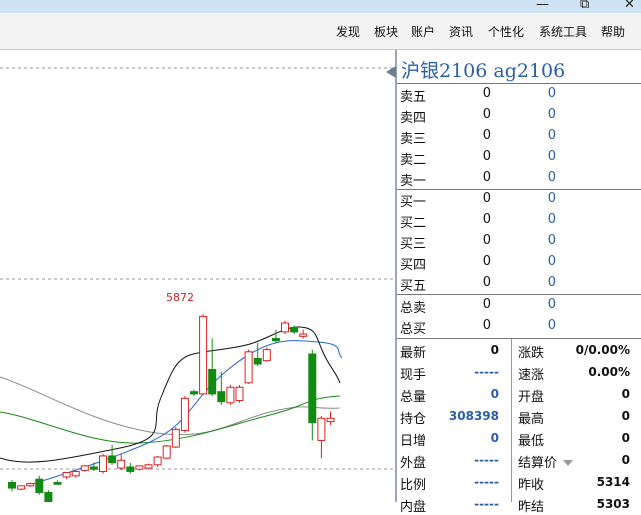  I want to click on stat-value: 5314, so click(613, 482).